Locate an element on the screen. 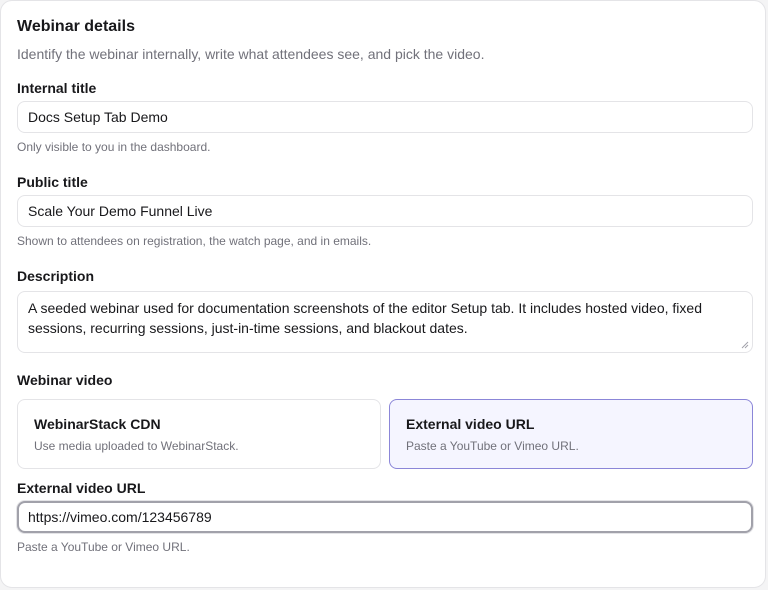 This screenshot has width=768, height=590. description-label: Description is located at coordinates (56, 276).